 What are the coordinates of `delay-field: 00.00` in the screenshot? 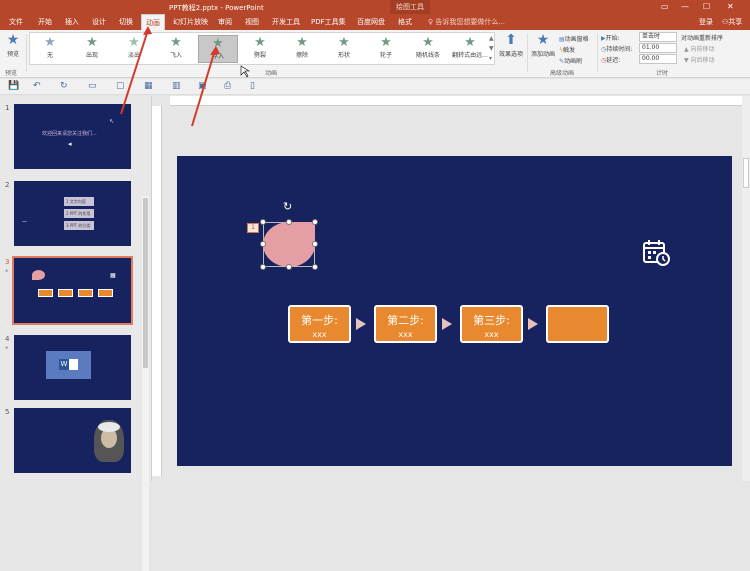 It's located at (658, 59).